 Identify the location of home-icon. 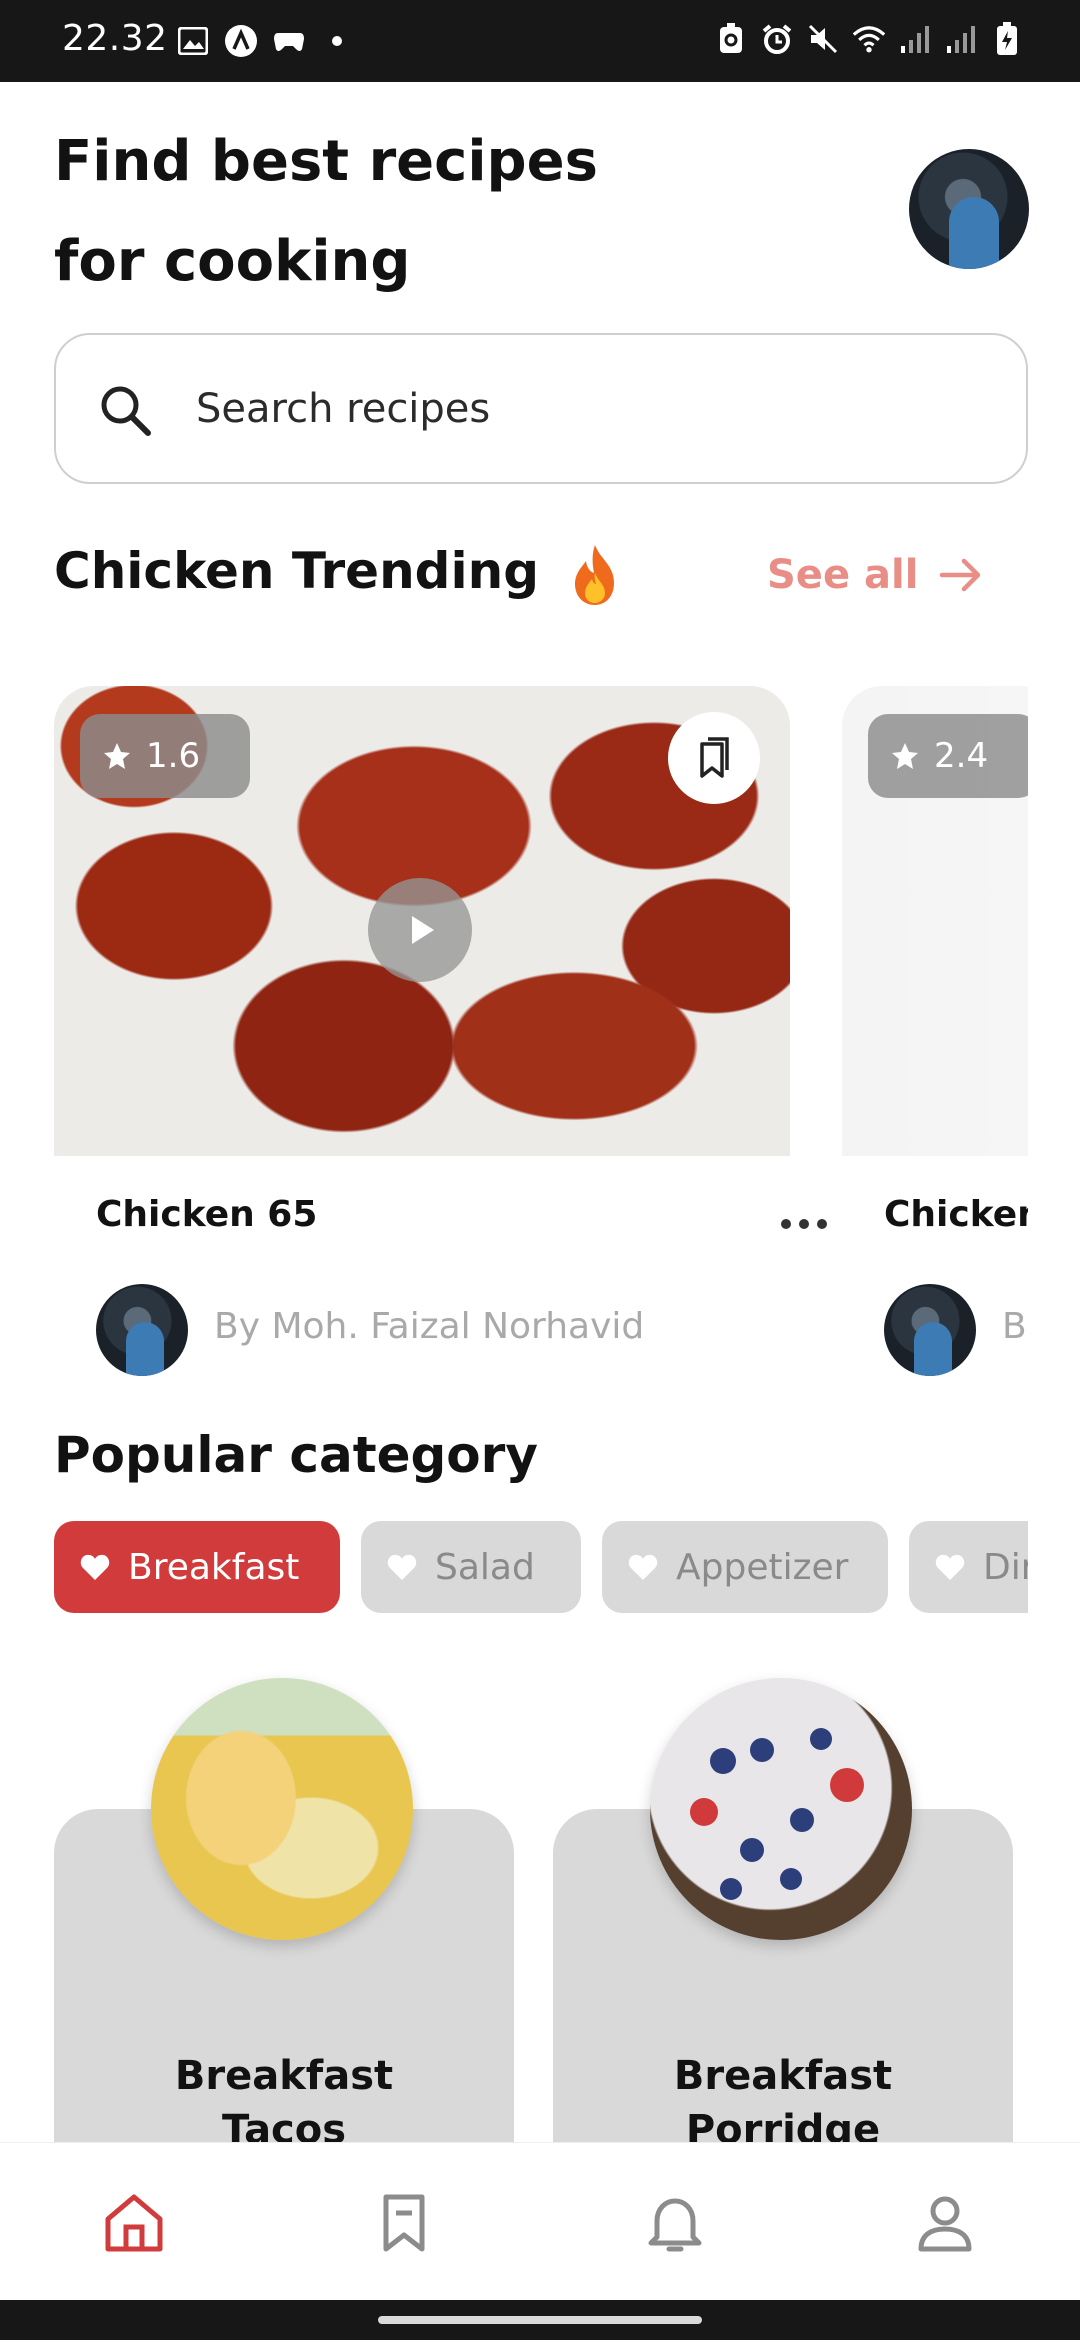
(134, 2223).